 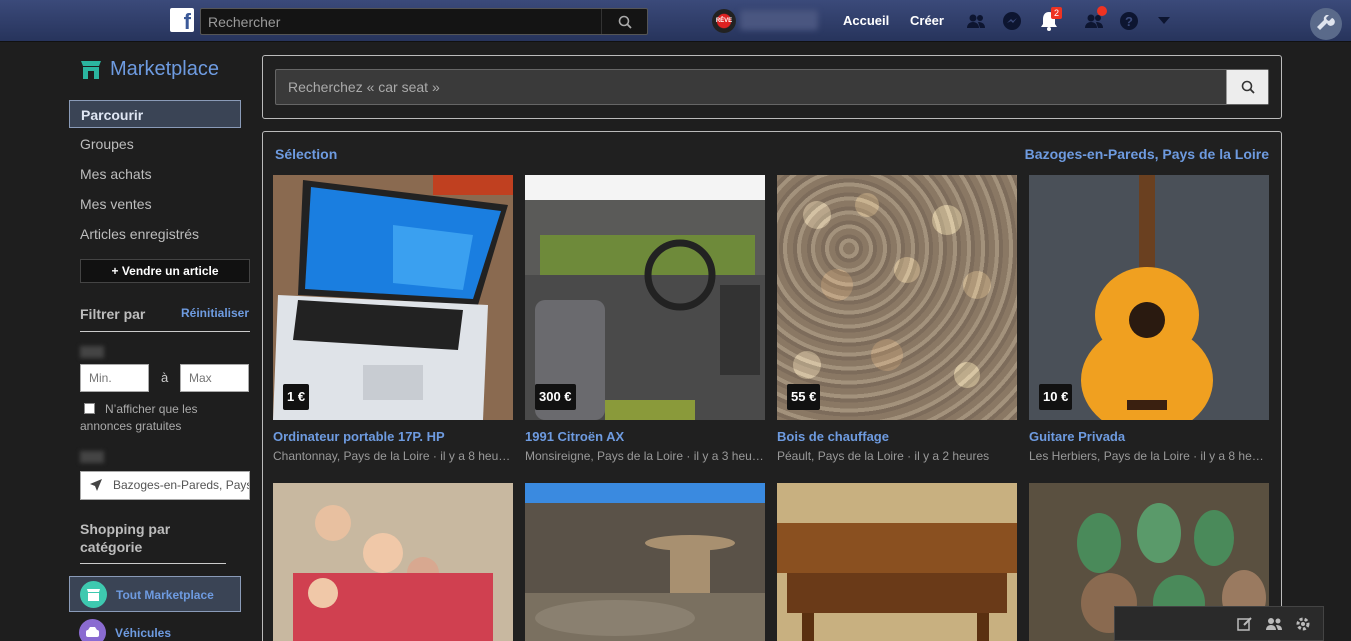 What do you see at coordinates (927, 20) in the screenshot?
I see `create-link: Créer` at bounding box center [927, 20].